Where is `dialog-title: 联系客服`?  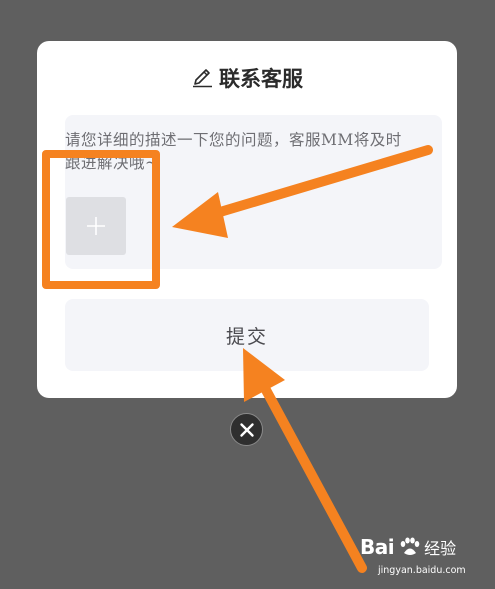
dialog-title: 联系客服 is located at coordinates (247, 78).